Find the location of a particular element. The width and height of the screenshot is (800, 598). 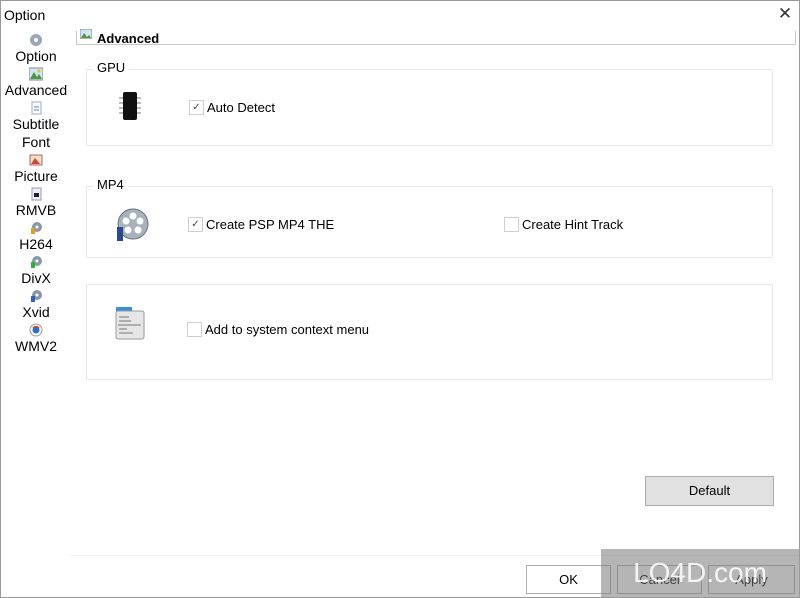

sidebar-item-label: DivX is located at coordinates (36, 278).